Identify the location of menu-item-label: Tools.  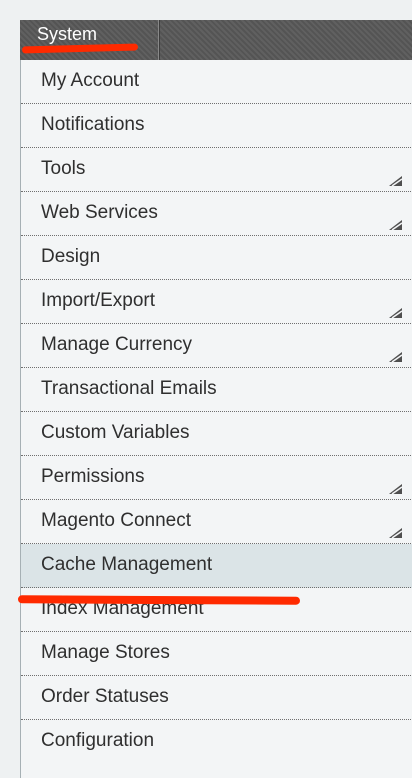
(63, 168).